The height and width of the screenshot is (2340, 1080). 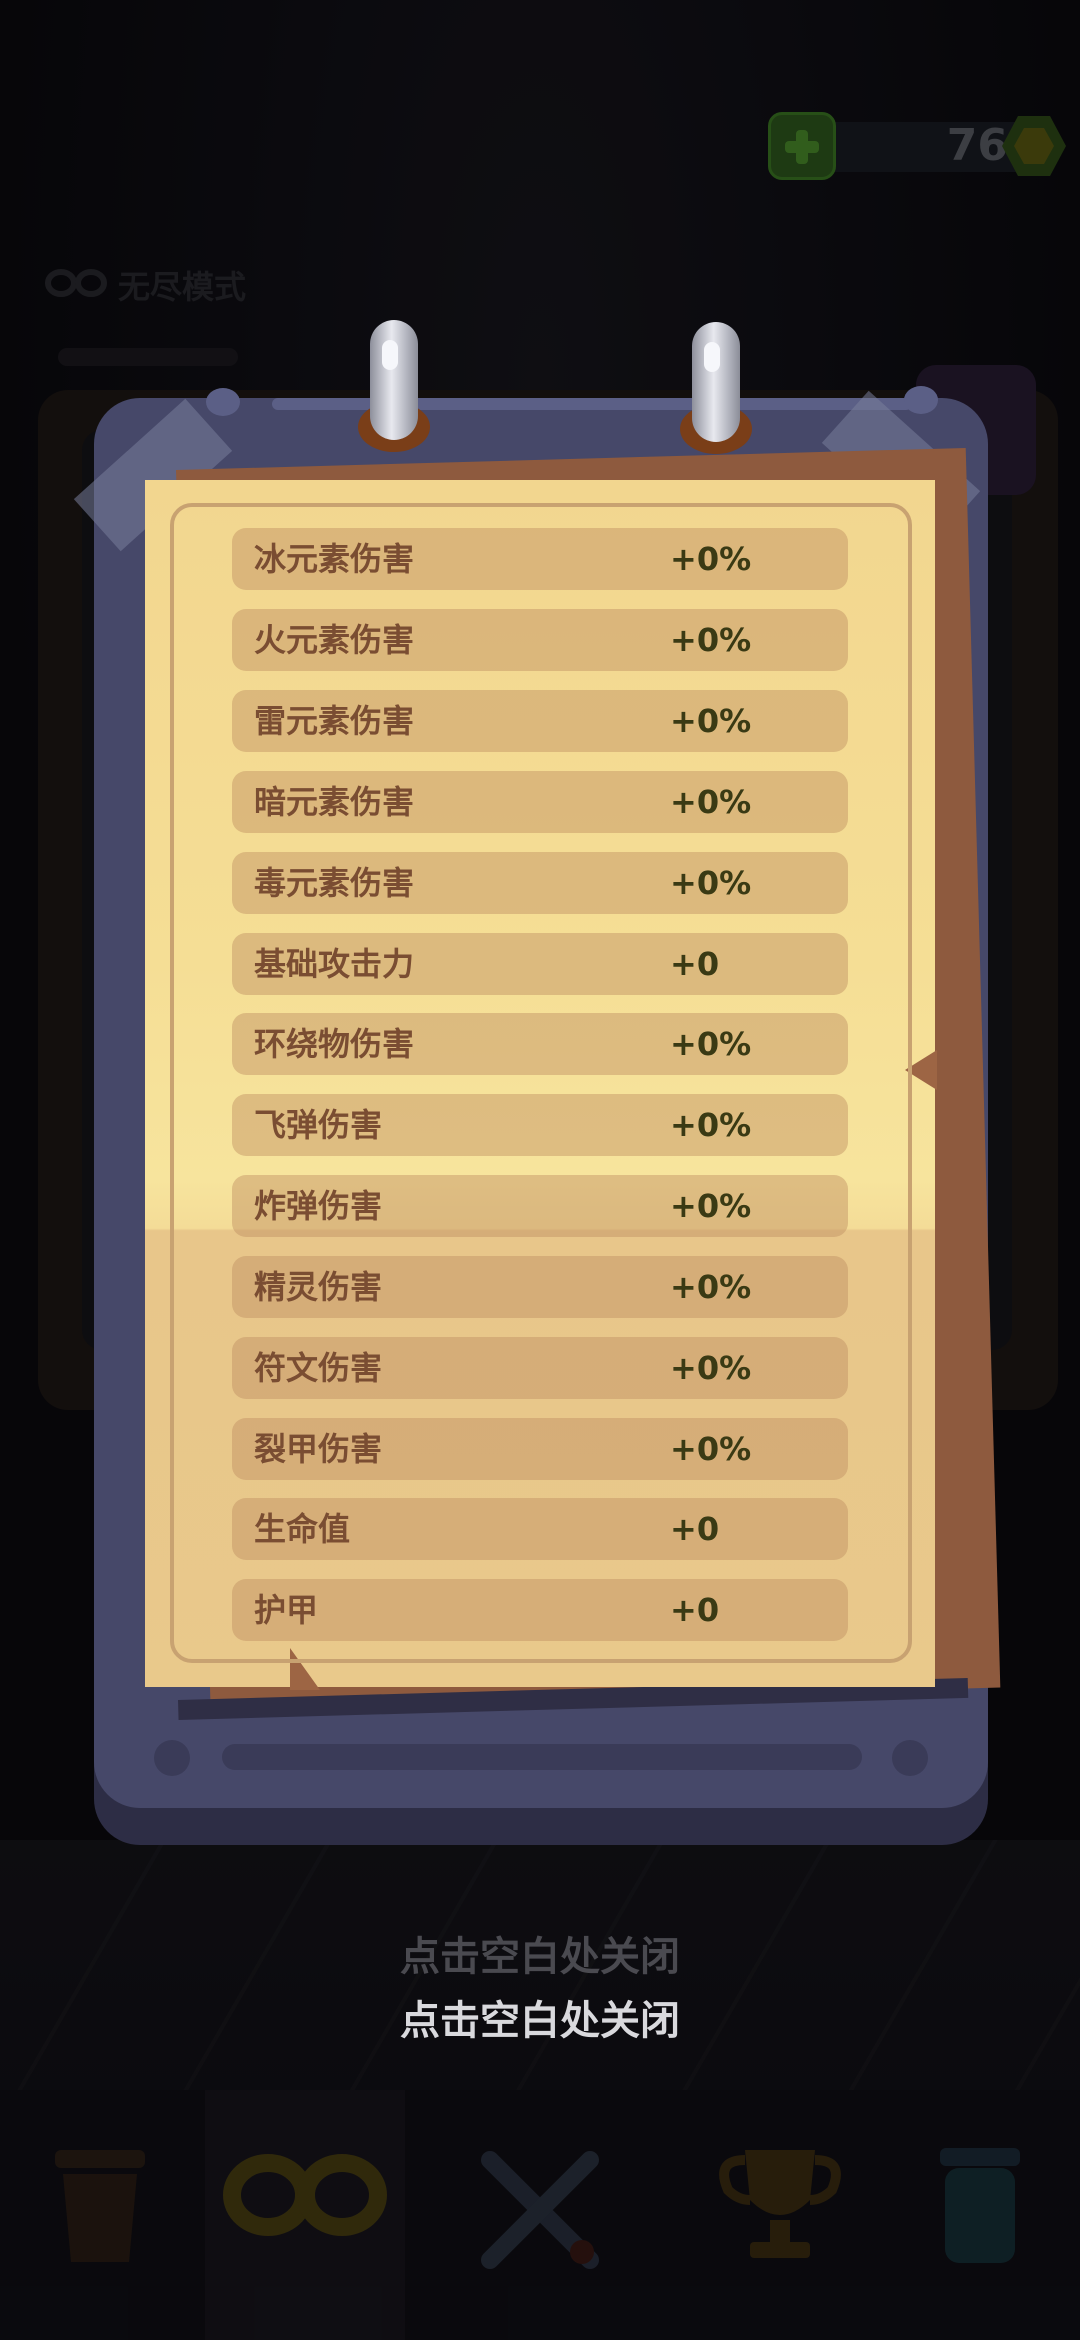 I want to click on stat-name: 护甲, so click(x=286, y=1610).